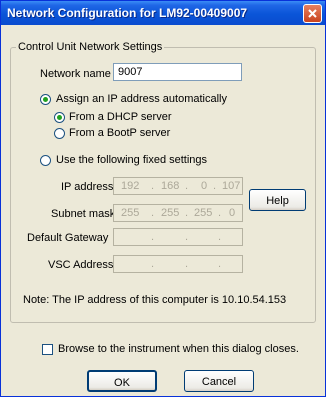 The width and height of the screenshot is (326, 397). What do you see at coordinates (119, 133) in the screenshot?
I see `bootp-label: From a BootP server` at bounding box center [119, 133].